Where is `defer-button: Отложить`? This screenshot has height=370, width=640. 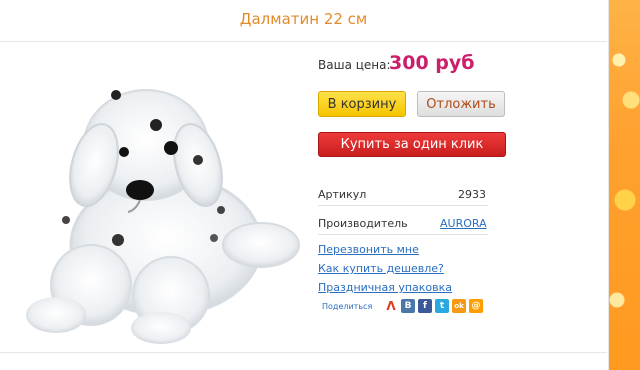 defer-button: Отложить is located at coordinates (461, 104).